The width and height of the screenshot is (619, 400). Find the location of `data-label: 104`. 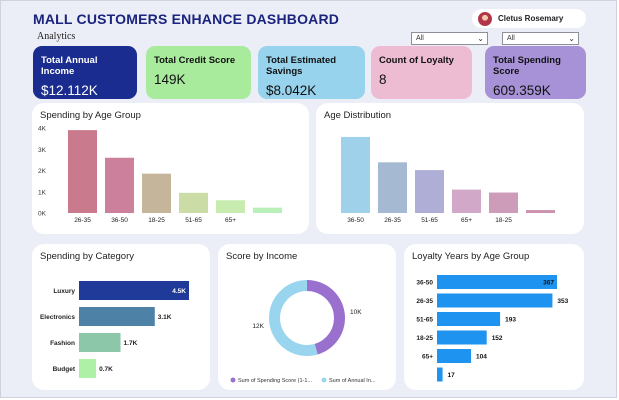

data-label: 104 is located at coordinates (481, 357).